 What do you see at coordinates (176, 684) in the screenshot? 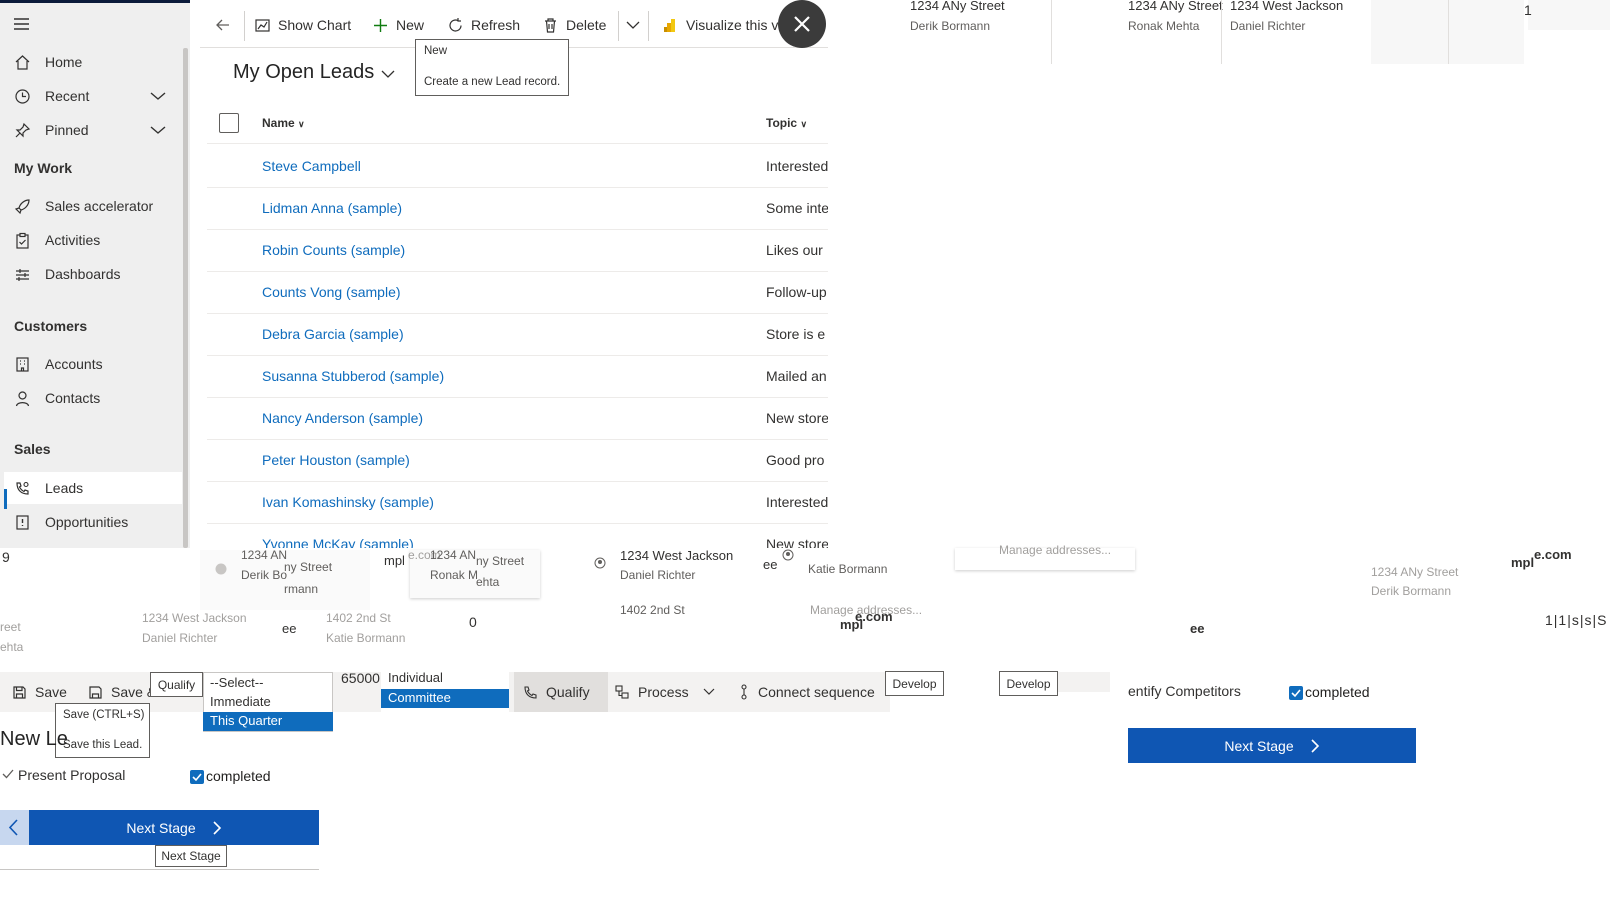
I see `qualify-tooltip-box: Qualify` at bounding box center [176, 684].